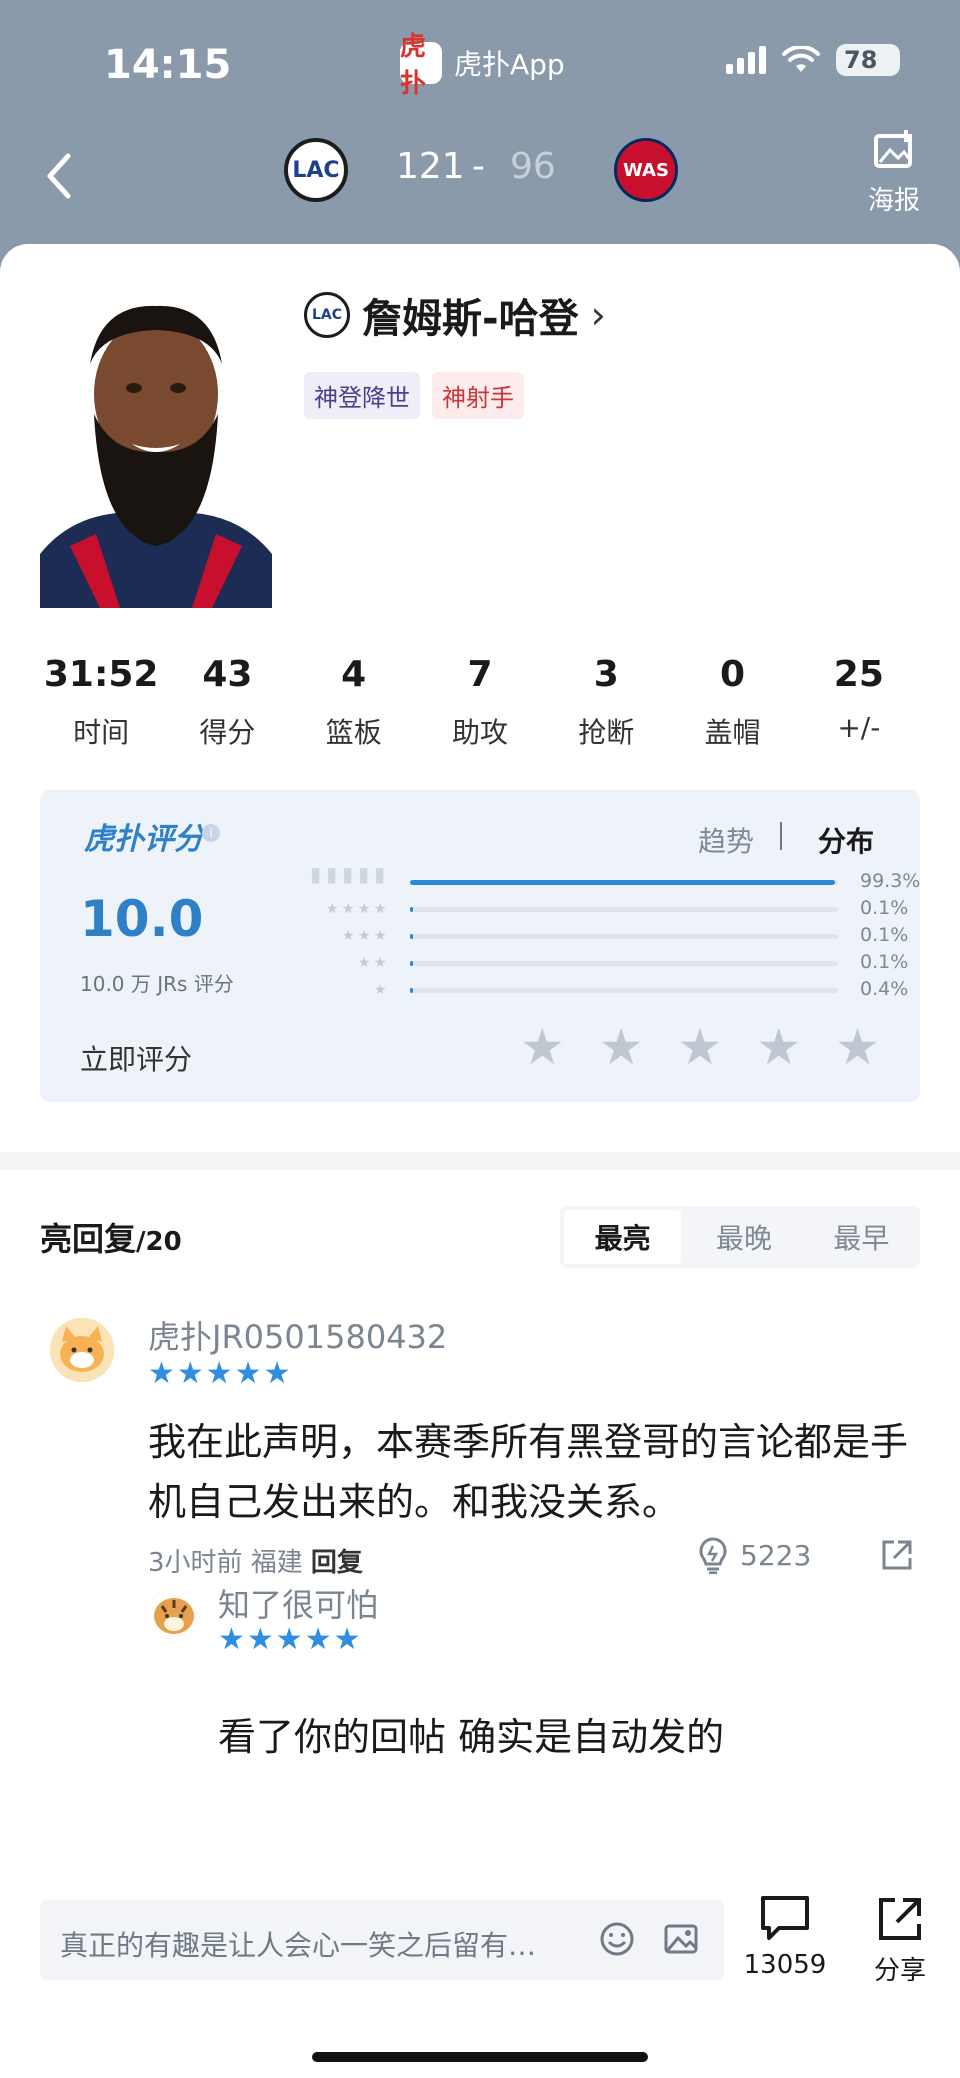 The width and height of the screenshot is (960, 2078). Describe the element at coordinates (713, 1555) in the screenshot. I see `lightbulb-icon` at that location.